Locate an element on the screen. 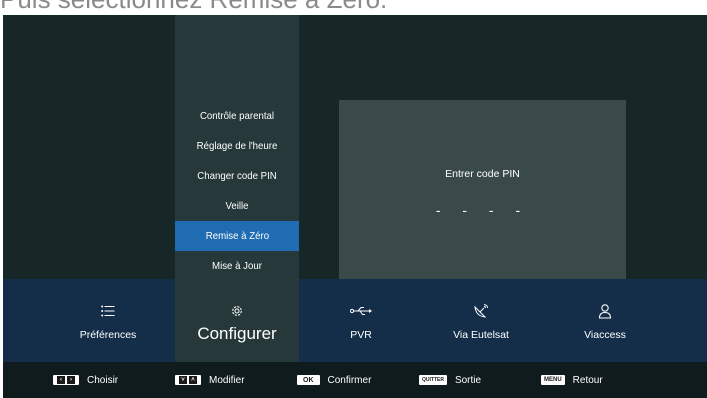 The image size is (707, 398). legend-confirmer-label: Confirmer is located at coordinates (349, 380).